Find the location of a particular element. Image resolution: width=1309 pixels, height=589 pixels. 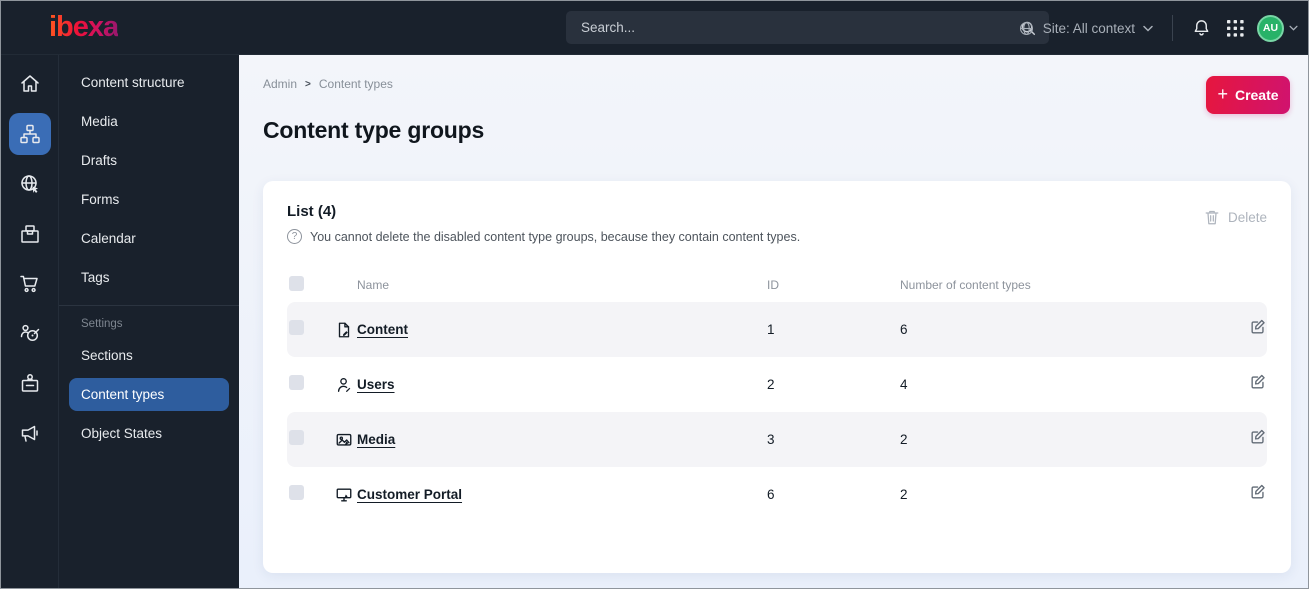

breadcrumb-admin: Admin is located at coordinates (280, 84).